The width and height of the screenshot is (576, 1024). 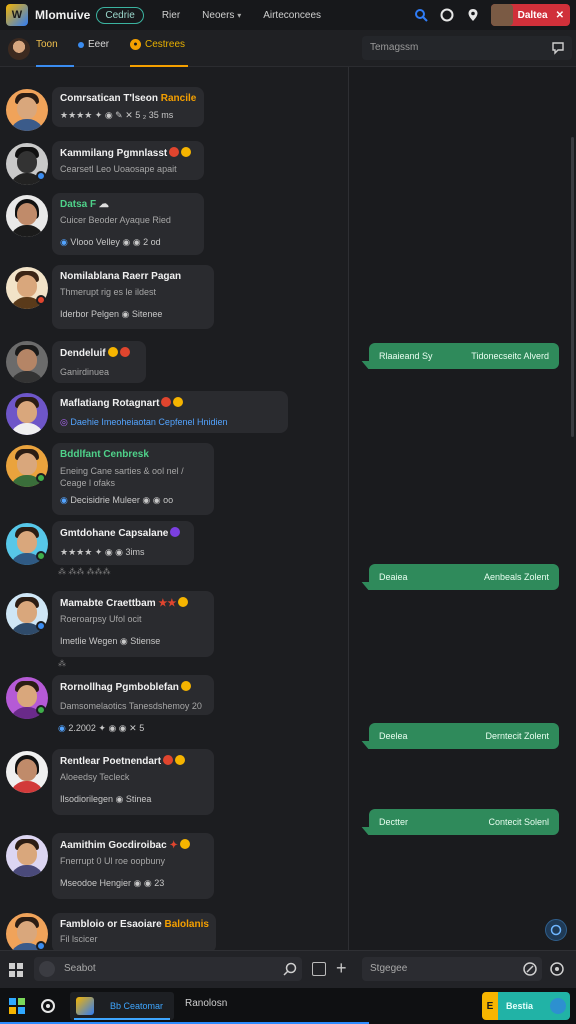 What do you see at coordinates (464, 577) in the screenshot?
I see `outgoing-message: Deaiea Aenbeals Zolent` at bounding box center [464, 577].